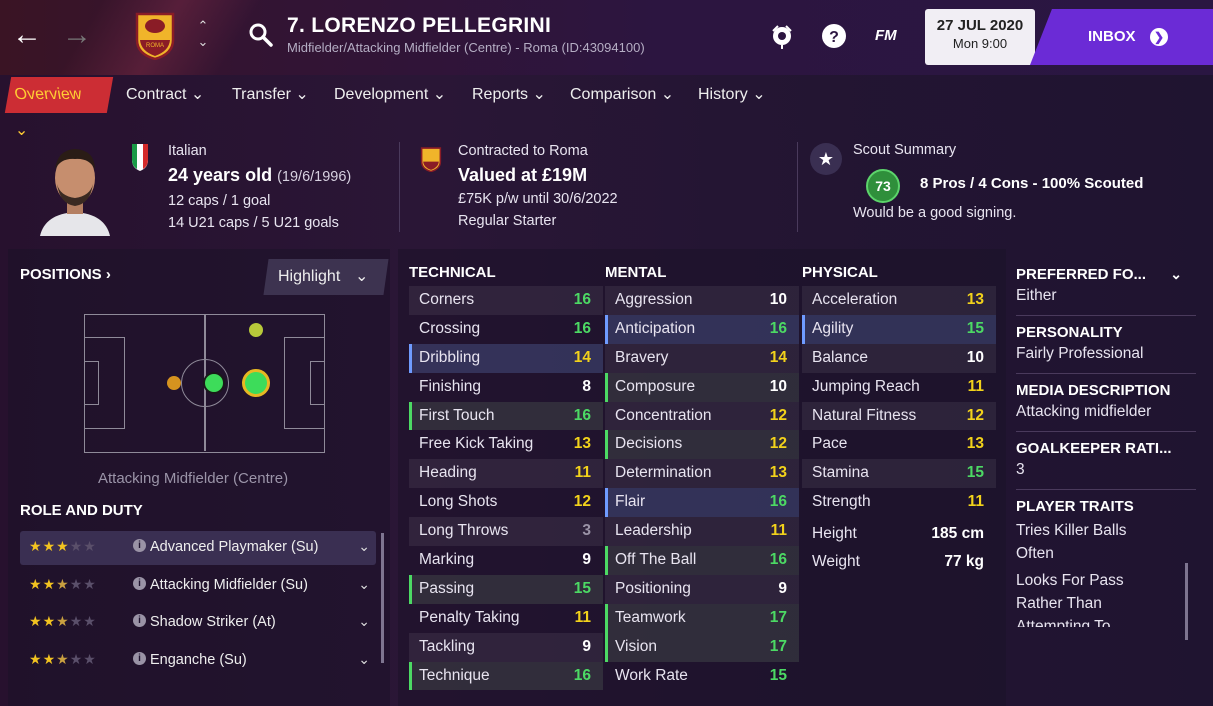 The height and width of the screenshot is (706, 1213). I want to click on tab-comparison: Comparison ⌄, so click(622, 95).